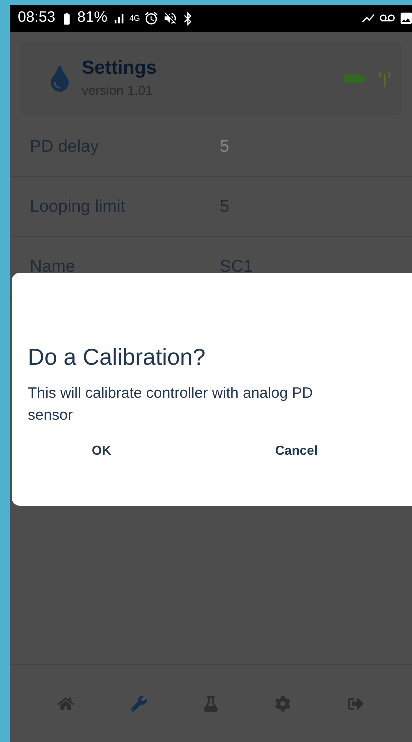 This screenshot has width=412, height=742. I want to click on exit-icon, so click(356, 704).